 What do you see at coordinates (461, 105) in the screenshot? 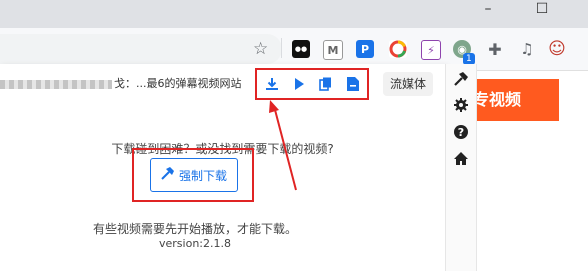
I see `gear-icon` at bounding box center [461, 105].